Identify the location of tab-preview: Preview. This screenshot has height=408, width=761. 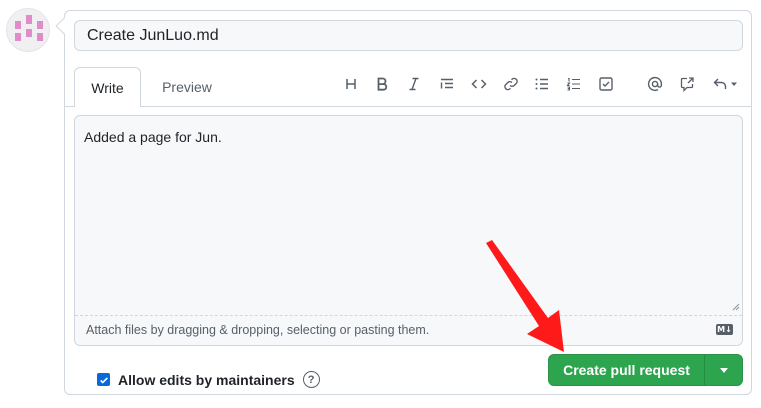
(187, 87).